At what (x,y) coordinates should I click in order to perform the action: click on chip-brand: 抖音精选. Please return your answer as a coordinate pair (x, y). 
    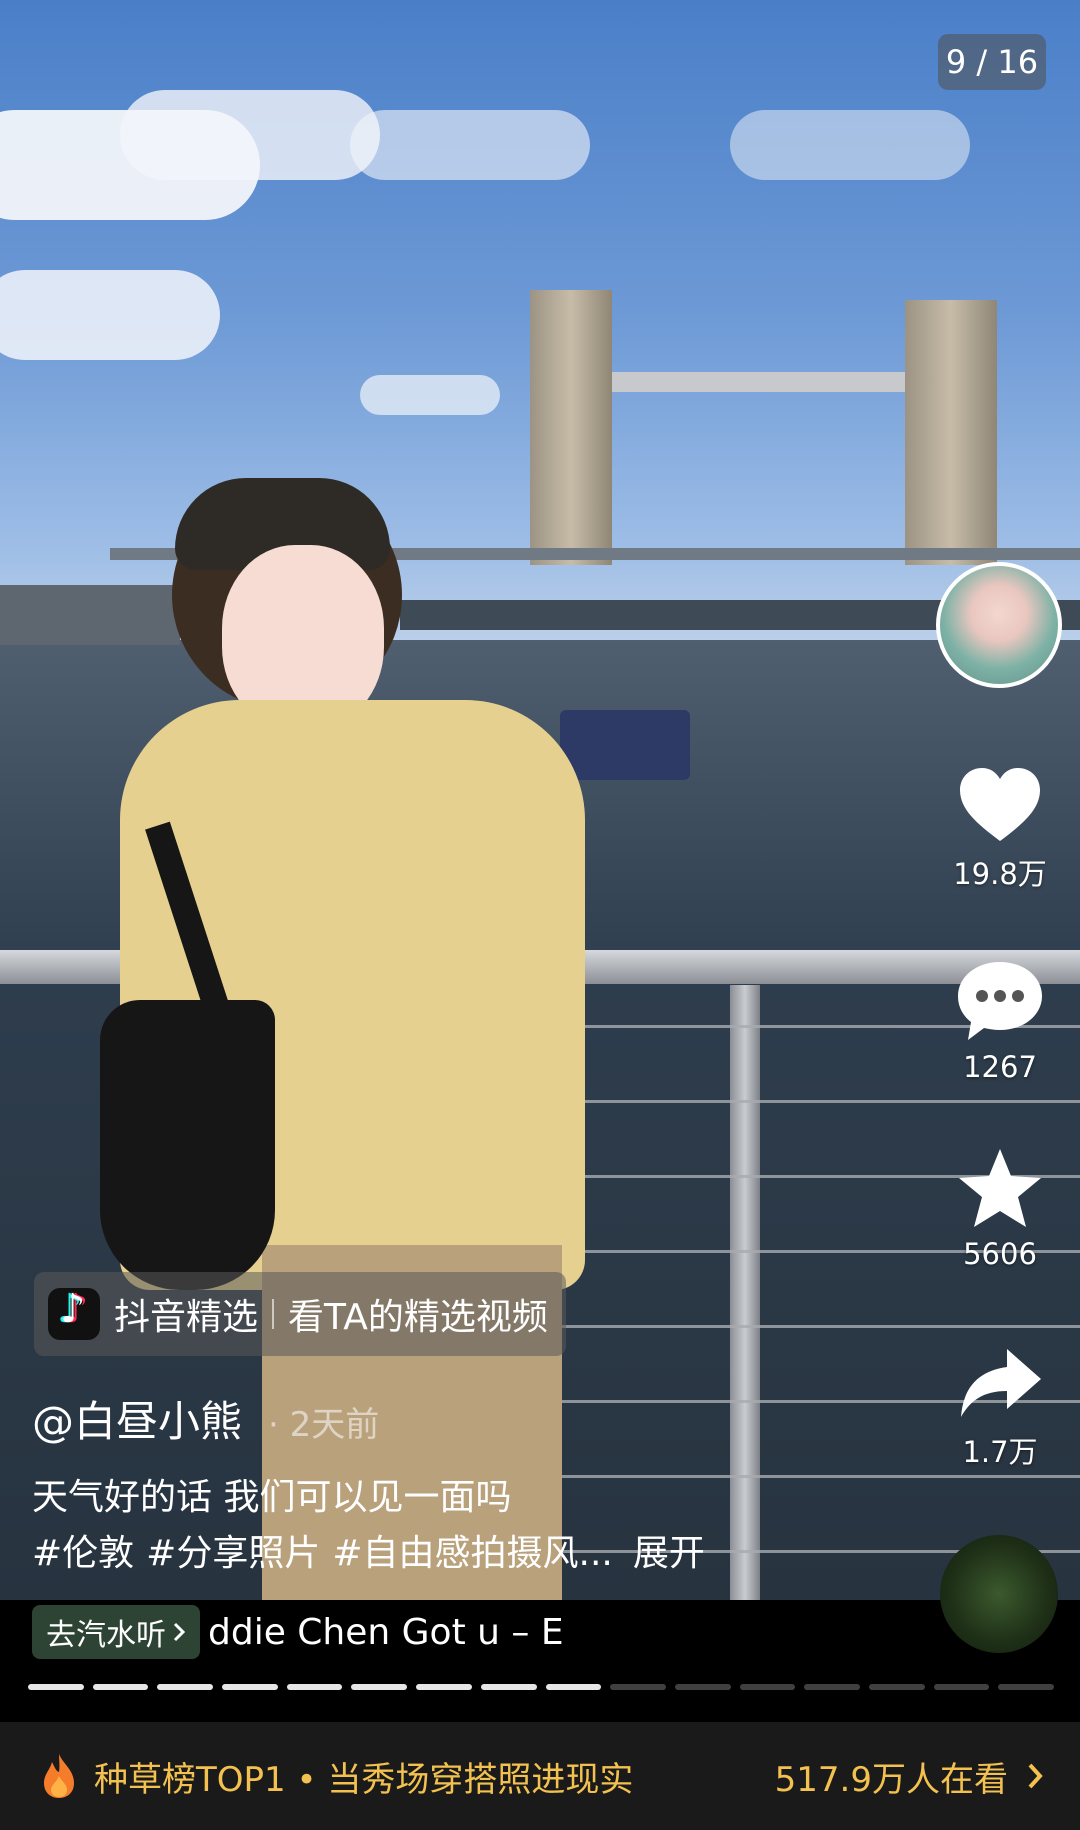
    Looking at the image, I should click on (186, 1317).